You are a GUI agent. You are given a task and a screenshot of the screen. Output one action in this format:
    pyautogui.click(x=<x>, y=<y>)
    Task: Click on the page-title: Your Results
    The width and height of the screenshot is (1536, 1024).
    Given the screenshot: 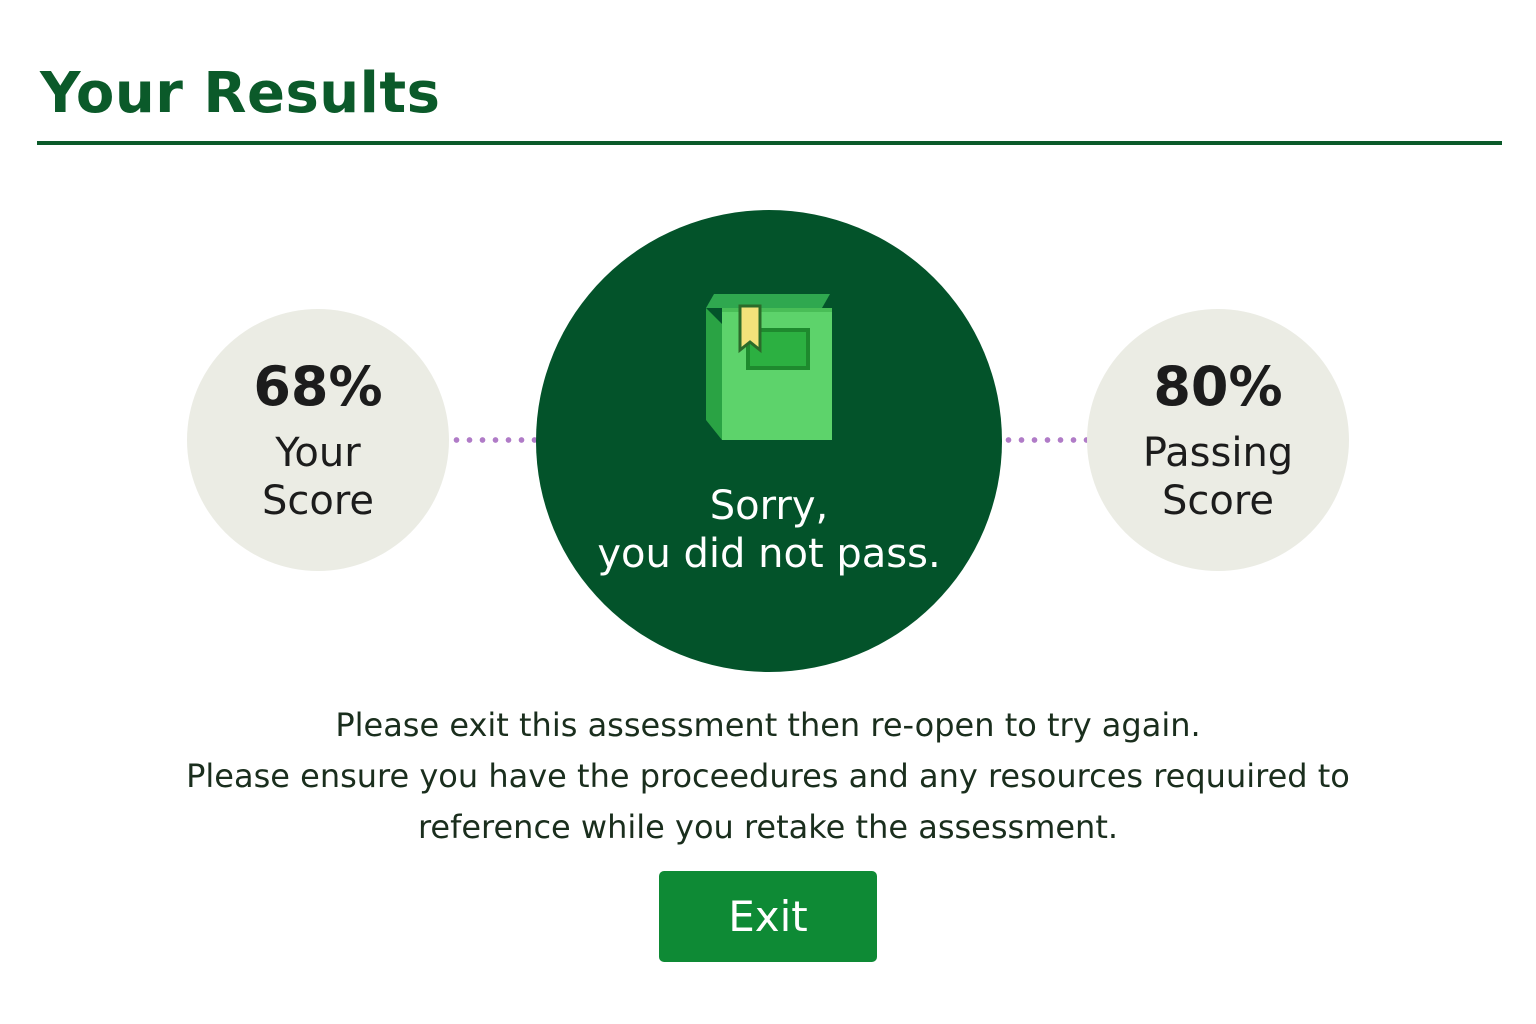 What is the action you would take?
    pyautogui.click(x=240, y=93)
    